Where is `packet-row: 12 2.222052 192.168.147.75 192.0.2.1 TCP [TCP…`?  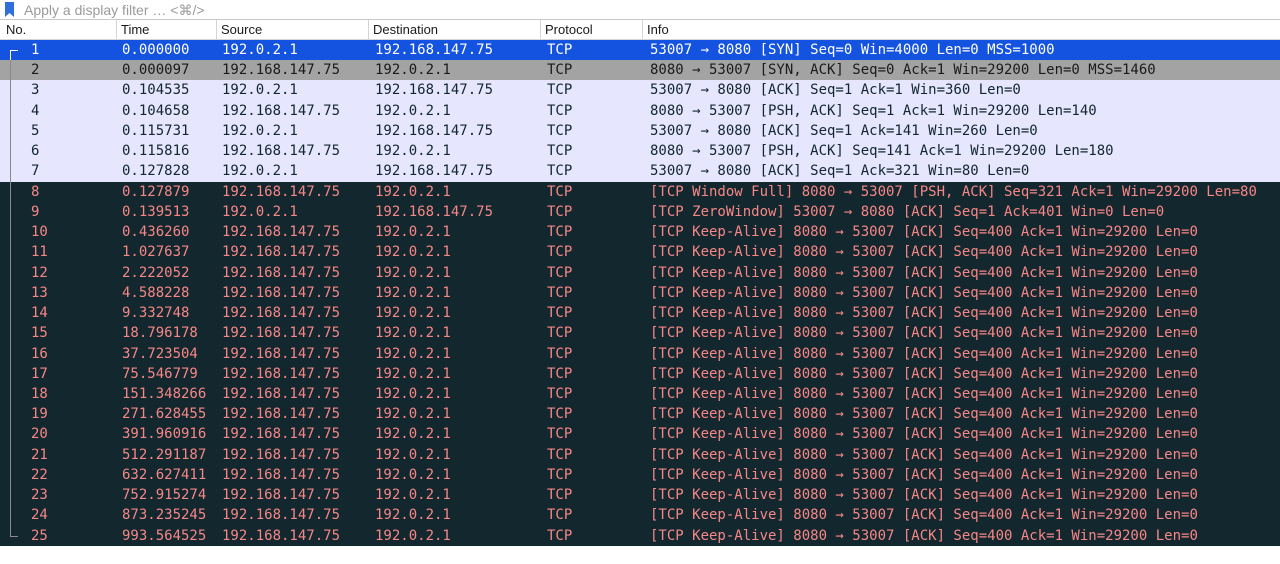 packet-row: 12 2.222052 192.168.147.75 192.0.2.1 TCP [TCP… is located at coordinates (640, 272).